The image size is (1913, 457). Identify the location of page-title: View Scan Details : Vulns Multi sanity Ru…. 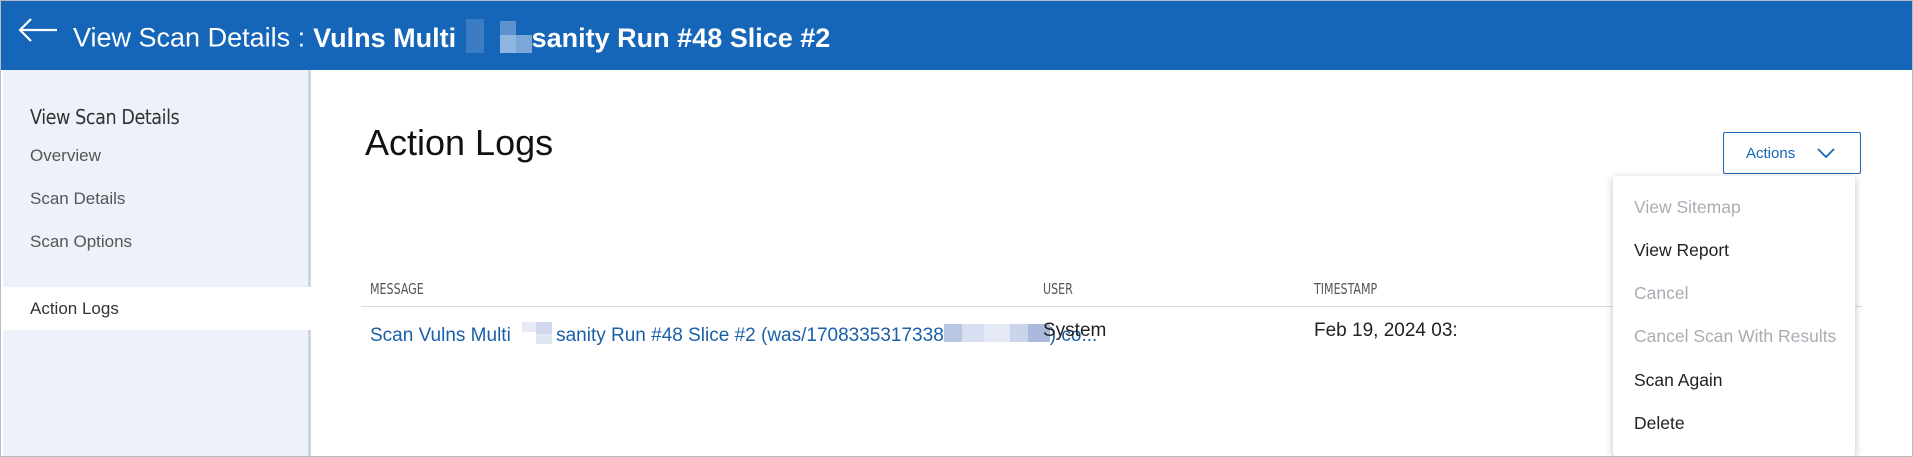
(451, 39).